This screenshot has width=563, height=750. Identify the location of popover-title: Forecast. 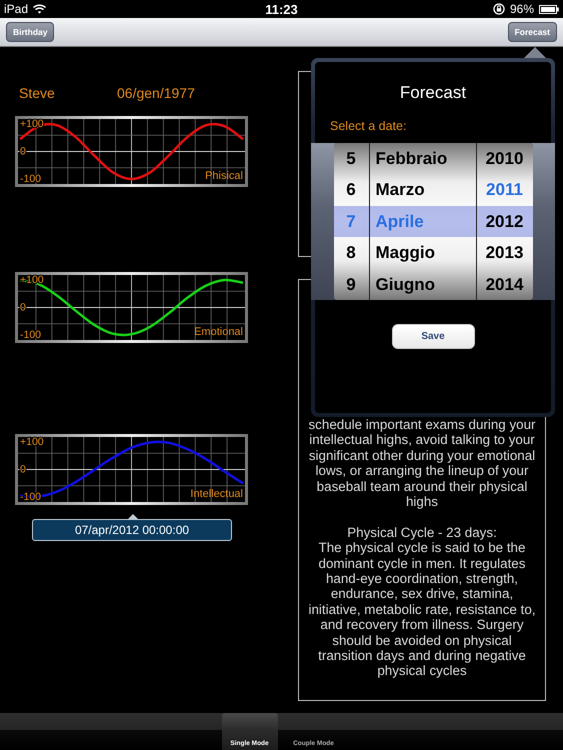
(433, 93).